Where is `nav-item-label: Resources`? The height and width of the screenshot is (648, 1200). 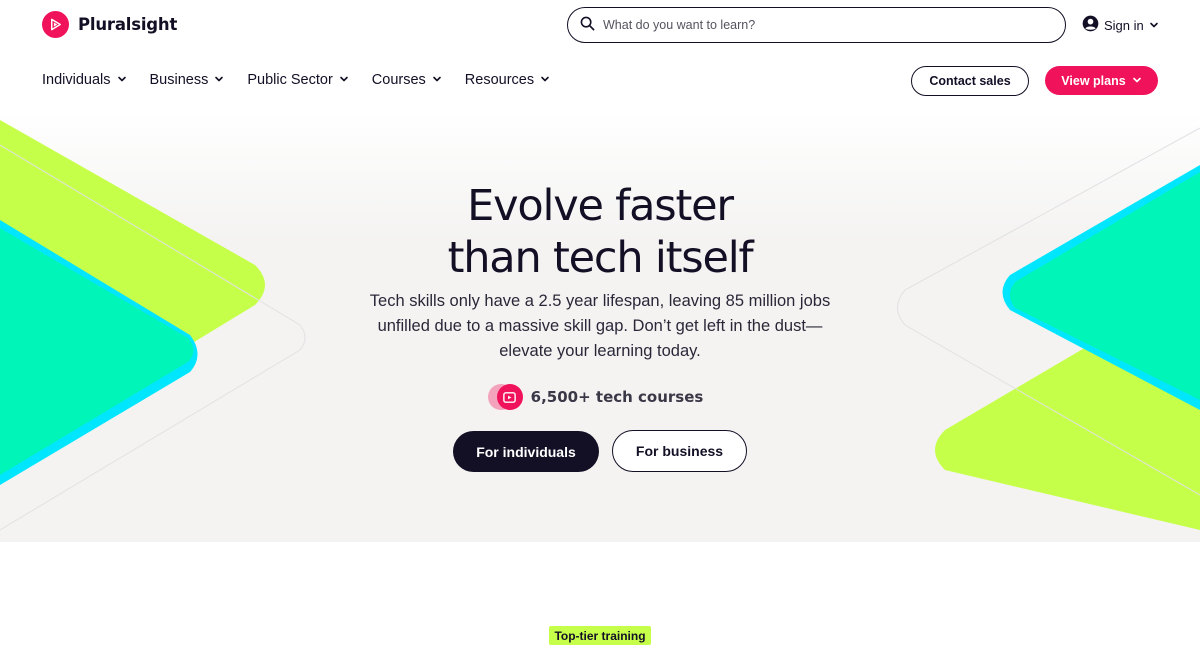
nav-item-label: Resources is located at coordinates (499, 80).